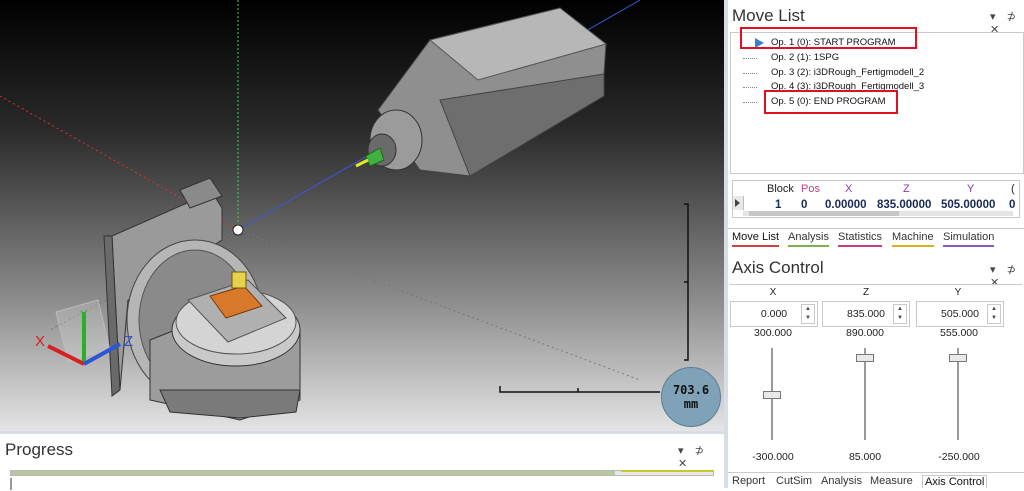  I want to click on grid-scroll-thumb, so click(824, 213).